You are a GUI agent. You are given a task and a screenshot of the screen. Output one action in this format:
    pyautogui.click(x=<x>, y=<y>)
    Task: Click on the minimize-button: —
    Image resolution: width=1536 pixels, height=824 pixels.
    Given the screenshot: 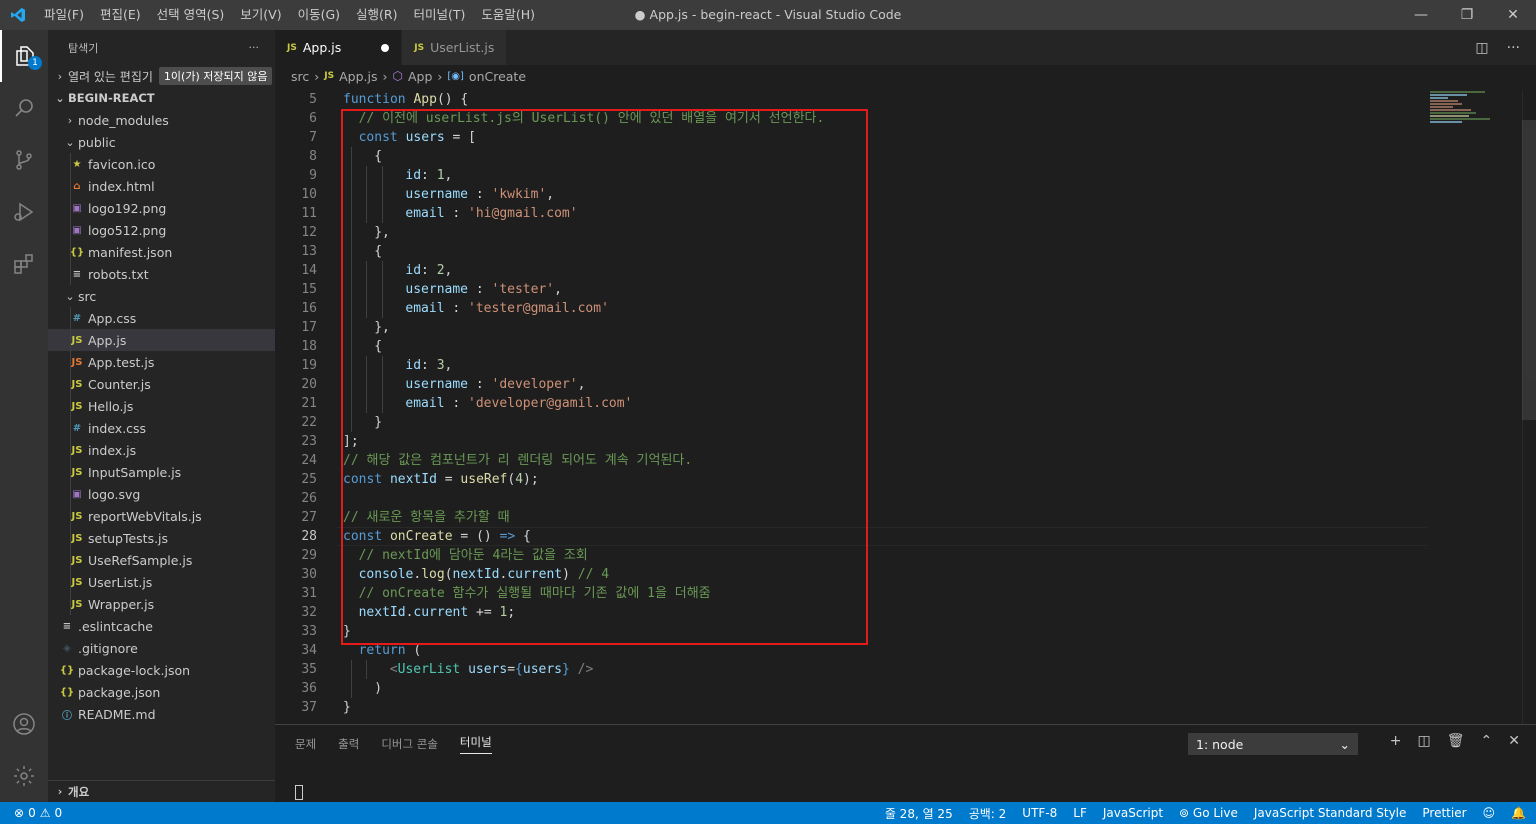 What is the action you would take?
    pyautogui.click(x=1421, y=15)
    